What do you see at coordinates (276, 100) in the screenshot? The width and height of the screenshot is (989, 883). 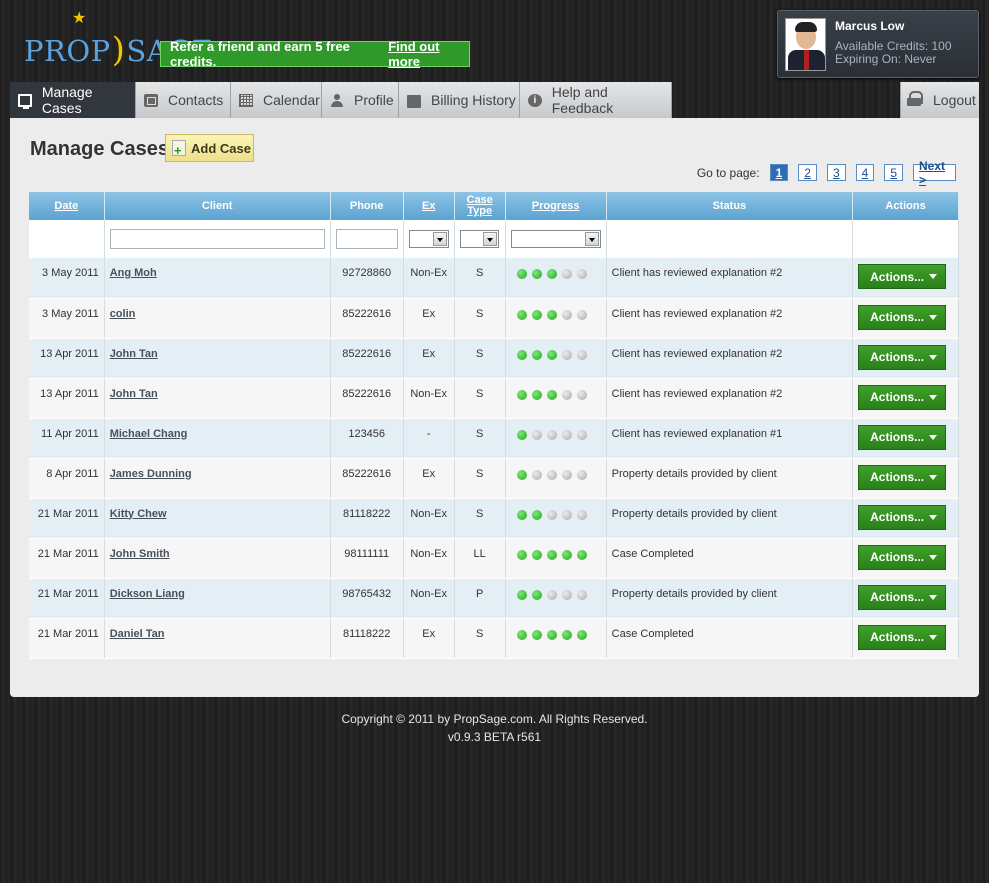 I see `tab-calendar: Calendar` at bounding box center [276, 100].